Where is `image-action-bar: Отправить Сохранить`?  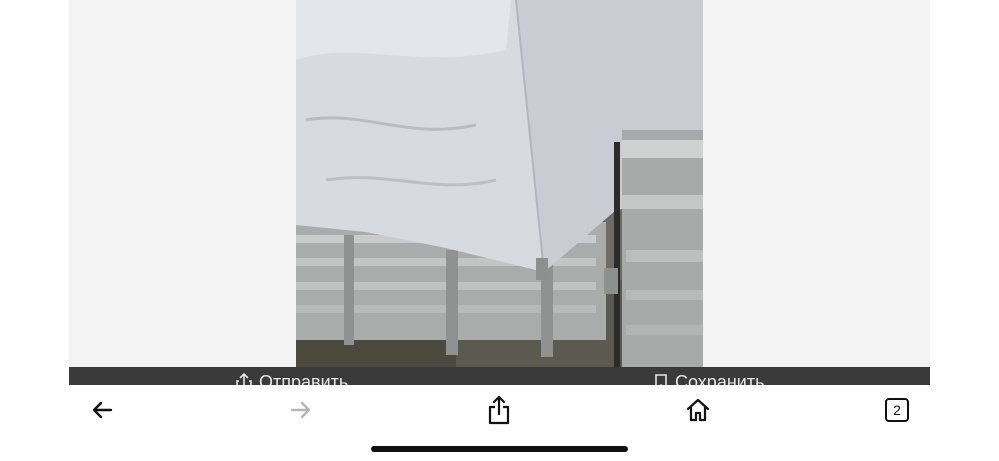
image-action-bar: Отправить Сохранить is located at coordinates (499, 376).